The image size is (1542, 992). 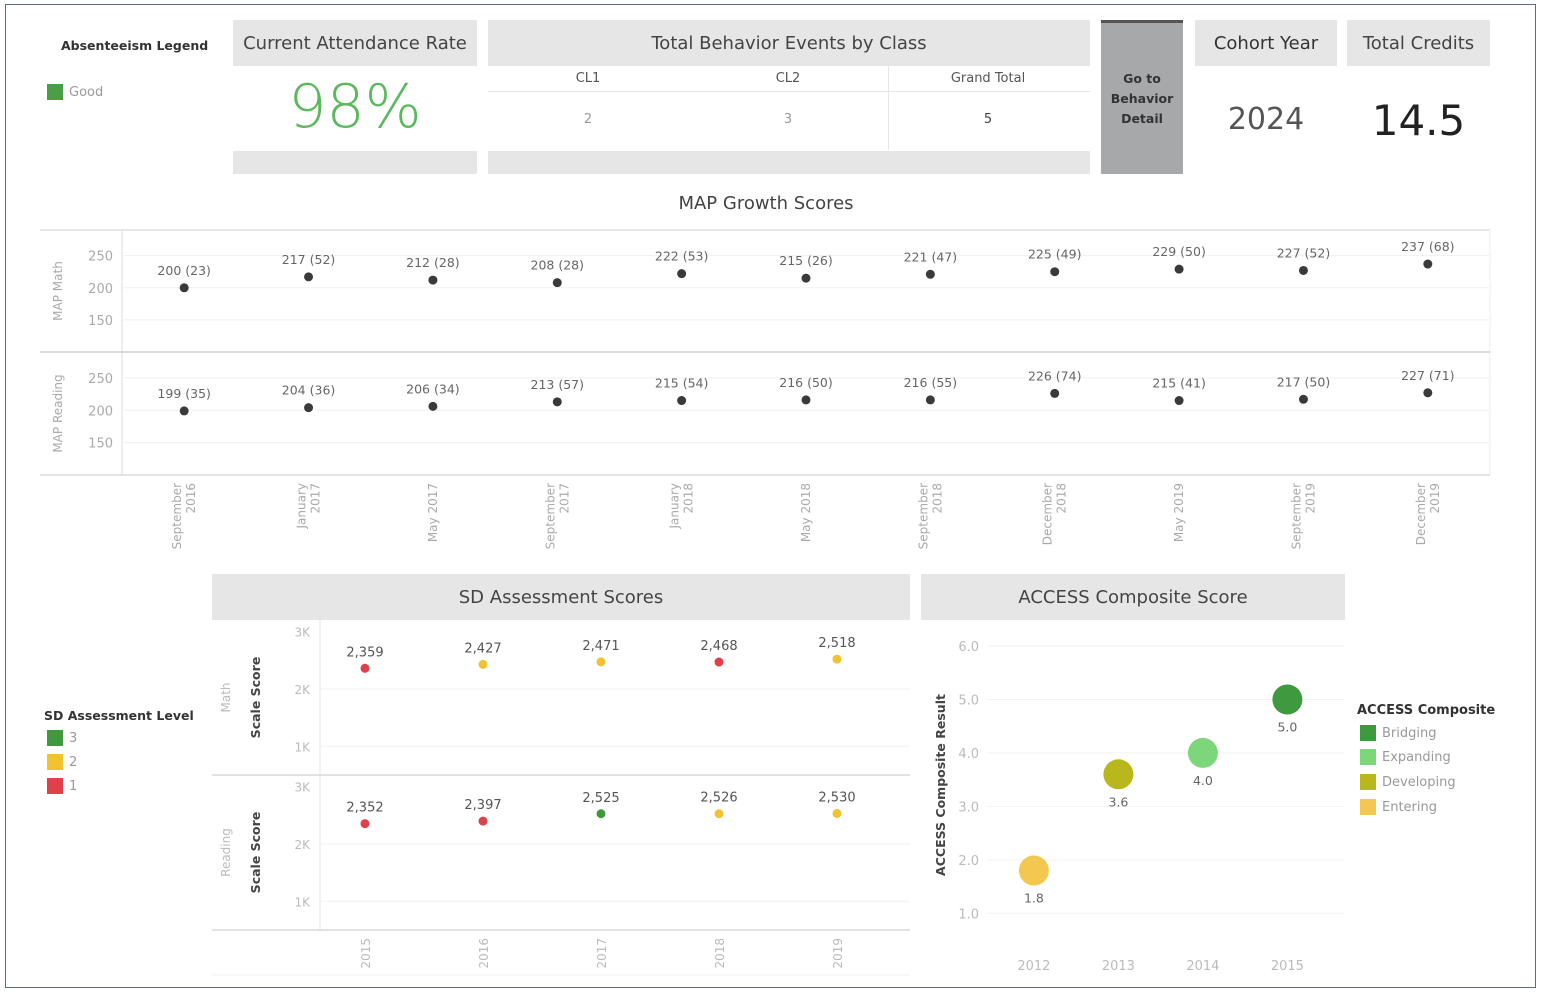 What do you see at coordinates (355, 43) in the screenshot?
I see `attendance-header: Current Attendance Rate` at bounding box center [355, 43].